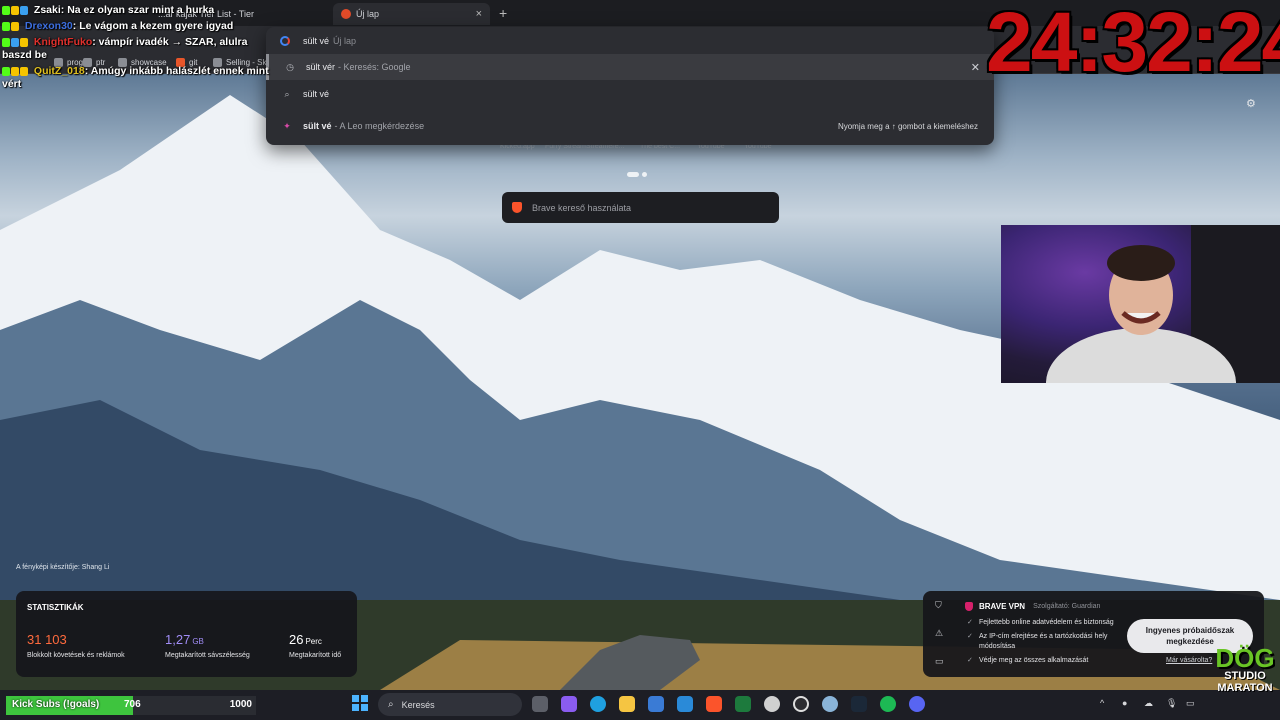 The height and width of the screenshot is (720, 1280). I want to click on chat-username: QuitZ_018, so click(59, 71).